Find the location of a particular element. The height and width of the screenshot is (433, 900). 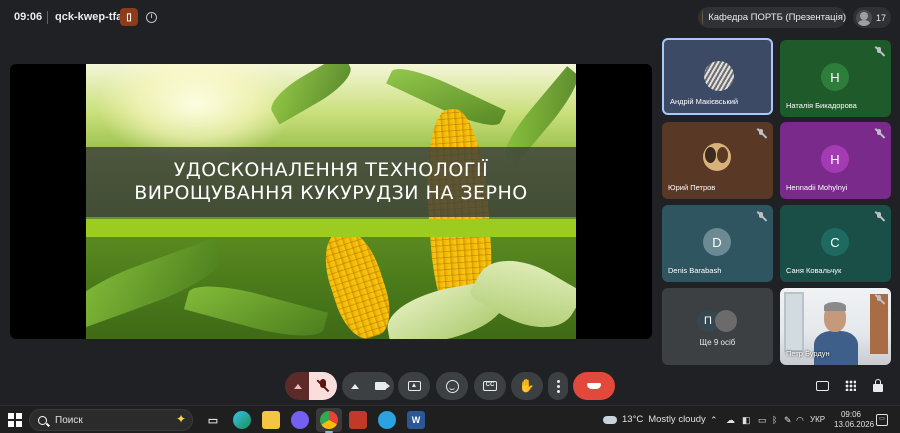

video-options-button is located at coordinates (355, 386).